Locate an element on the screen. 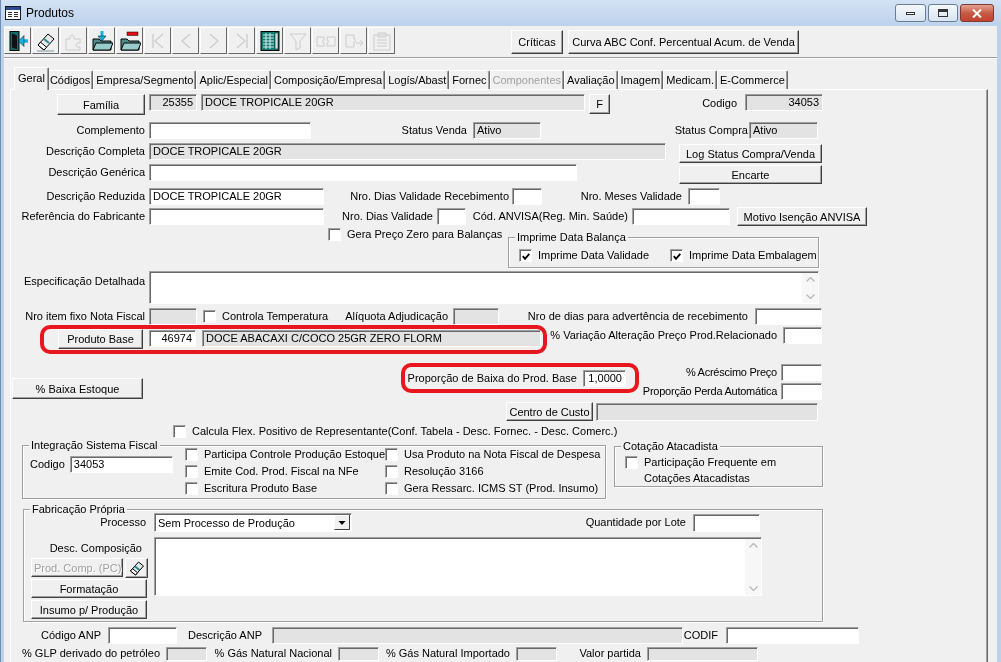 The width and height of the screenshot is (1001, 662). toolbar-text-button: Críticas is located at coordinates (537, 42).